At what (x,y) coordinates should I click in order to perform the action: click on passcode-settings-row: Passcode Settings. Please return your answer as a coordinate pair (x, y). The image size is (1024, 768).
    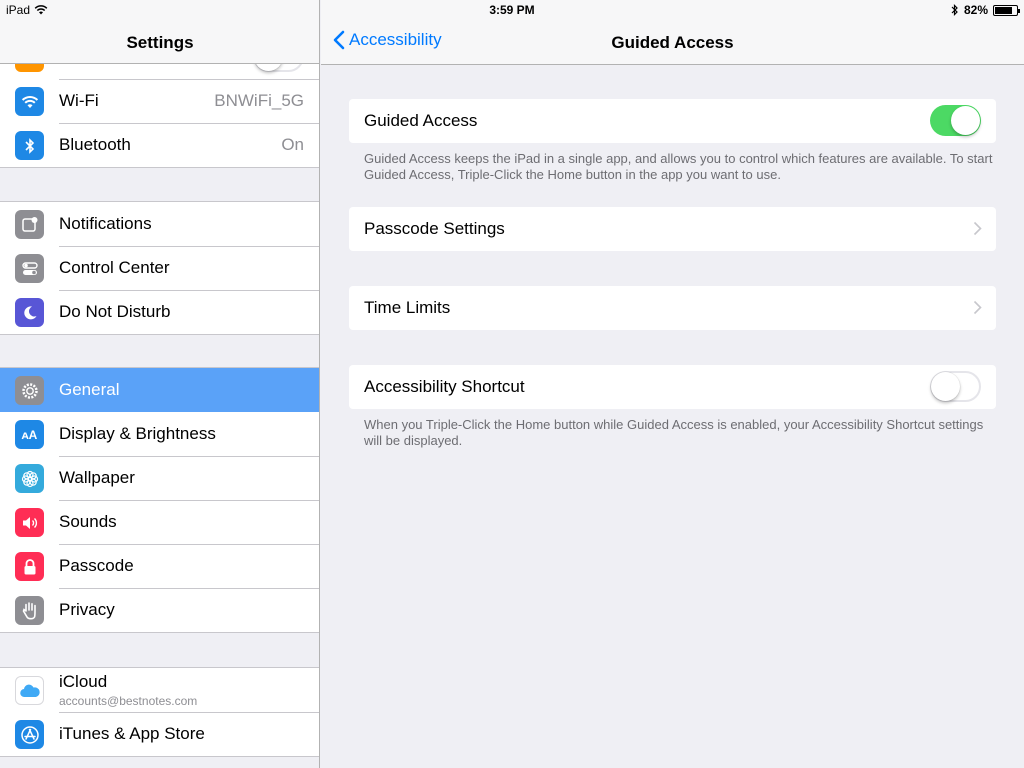
    Looking at the image, I should click on (672, 229).